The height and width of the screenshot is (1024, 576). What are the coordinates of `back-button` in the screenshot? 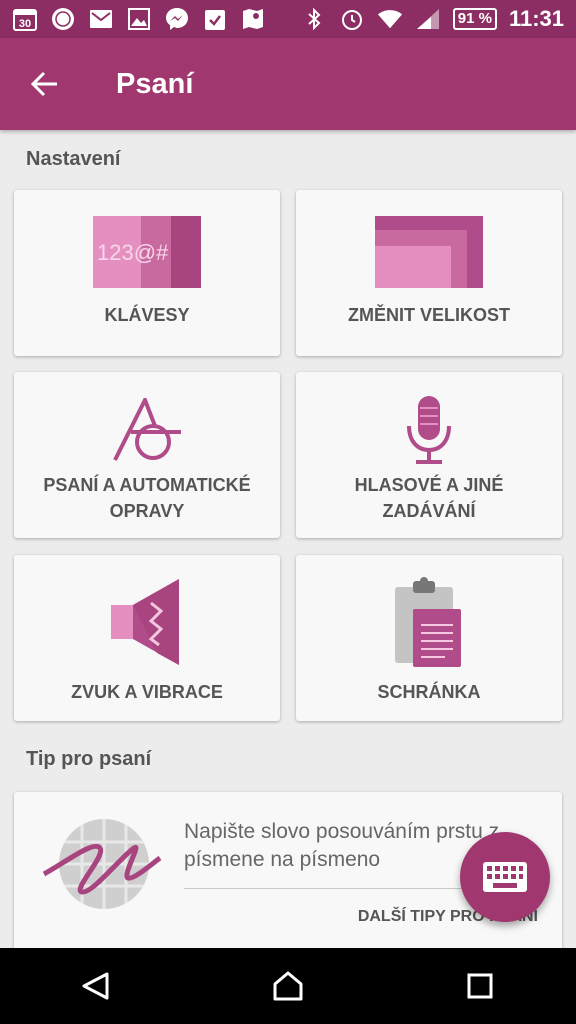 It's located at (45, 84).